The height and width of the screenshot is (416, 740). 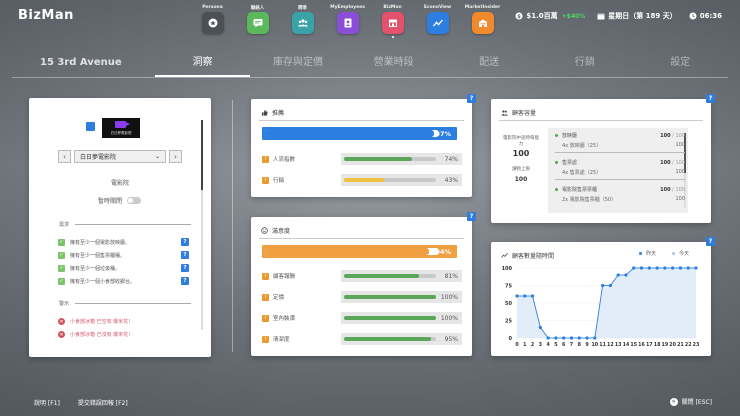 I want to click on x-tick-label: 7, so click(x=571, y=345).